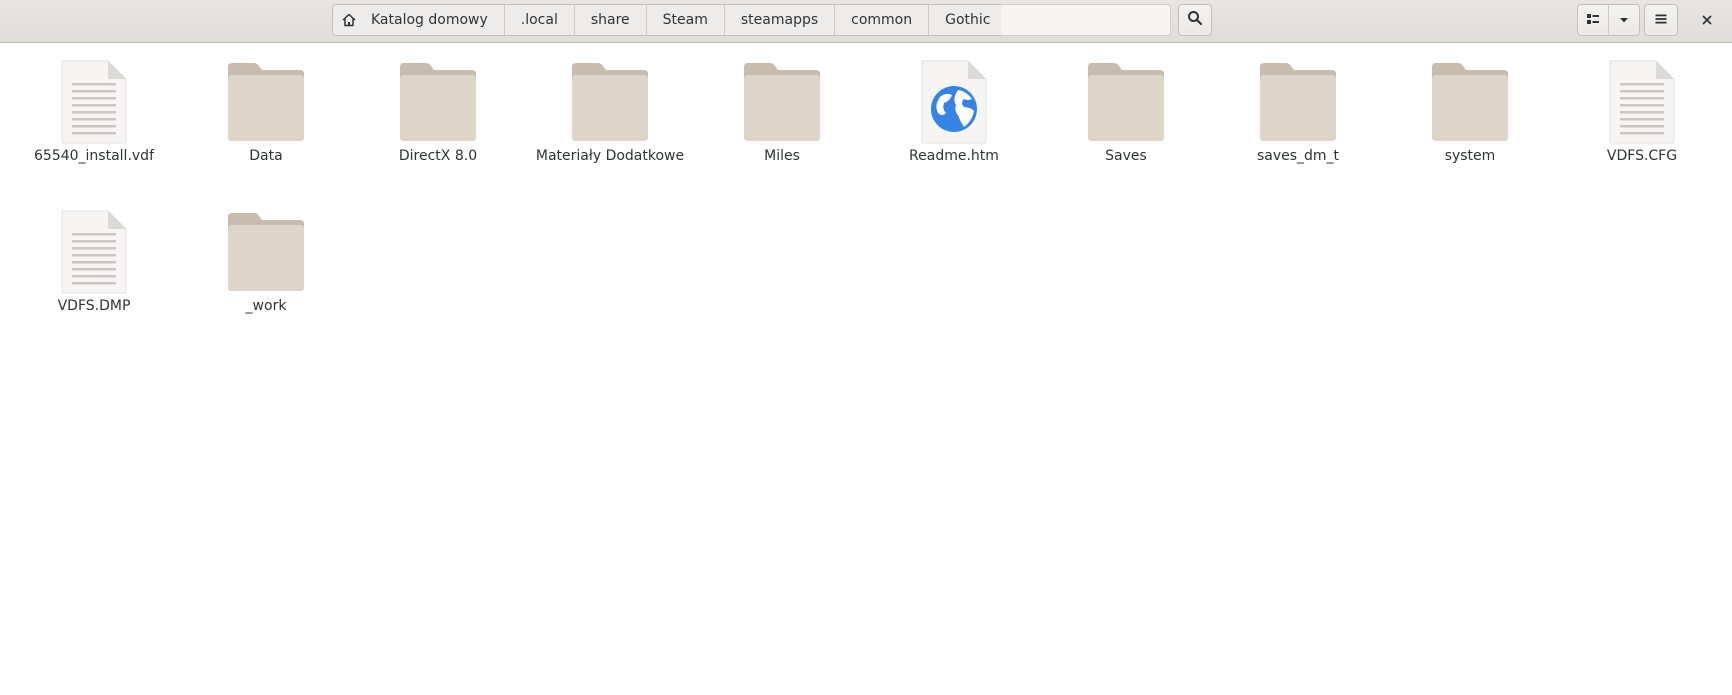 Image resolution: width=1732 pixels, height=695 pixels. What do you see at coordinates (1298, 156) in the screenshot?
I see `folder-label: saves_dm_t` at bounding box center [1298, 156].